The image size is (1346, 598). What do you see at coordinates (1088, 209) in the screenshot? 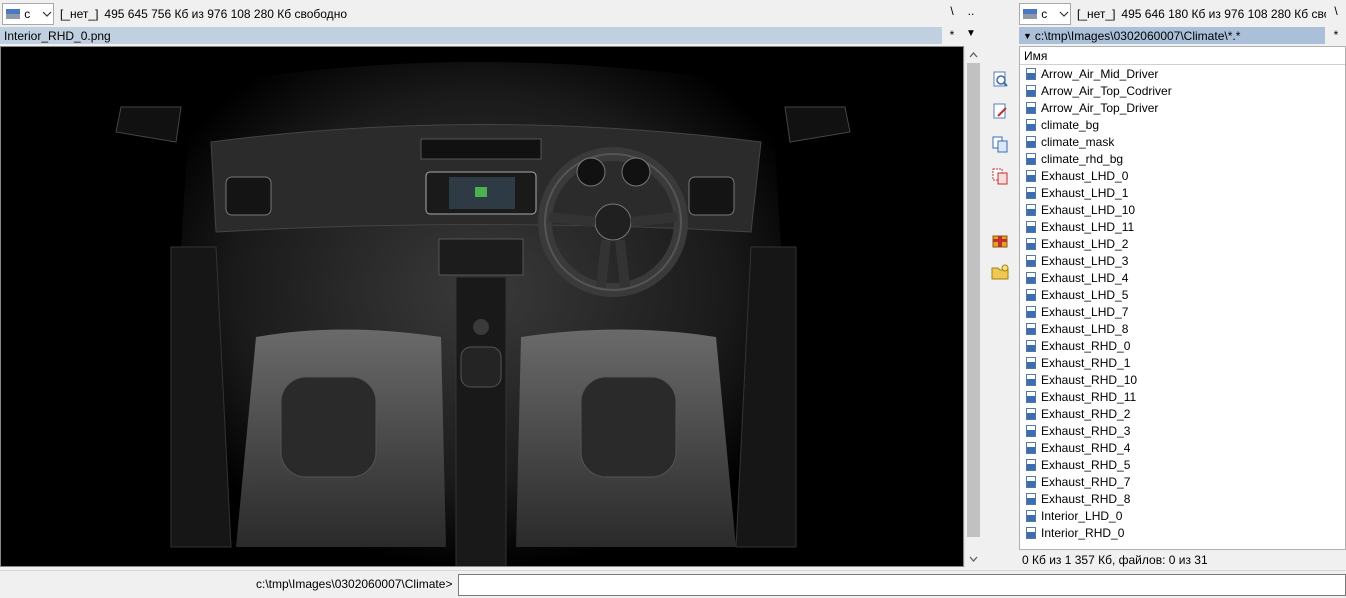
I see `file-name: Exhaust_LHD_10` at bounding box center [1088, 209].